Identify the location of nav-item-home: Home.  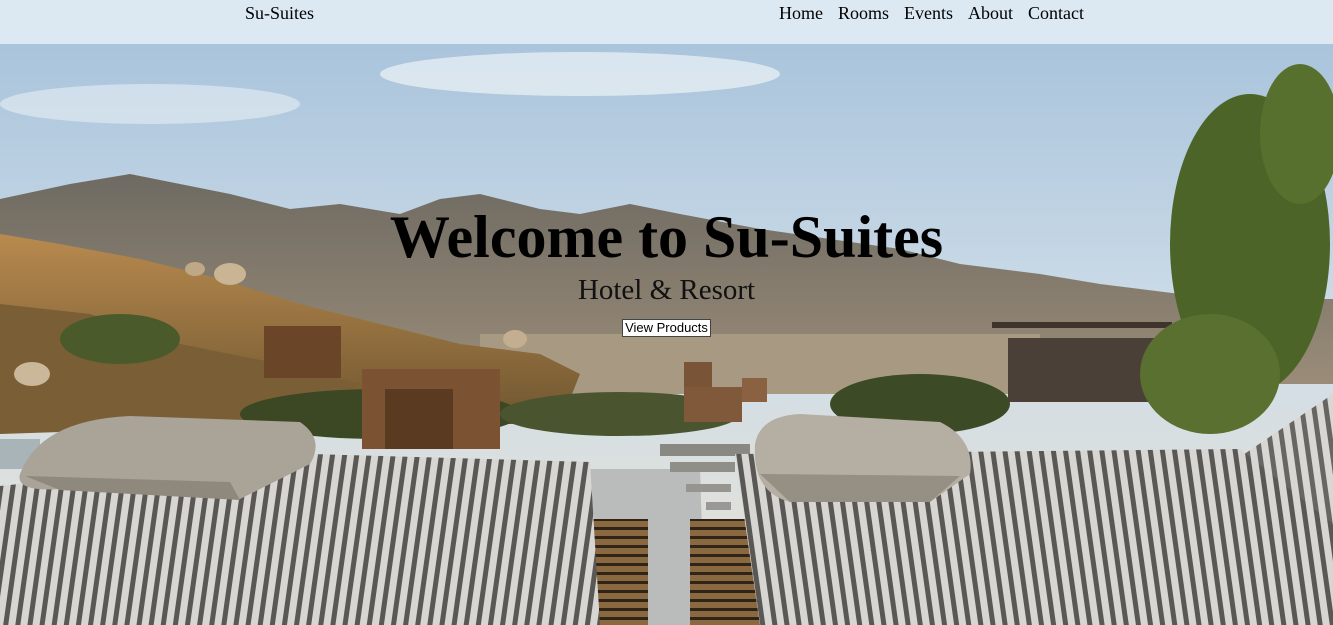
(801, 13).